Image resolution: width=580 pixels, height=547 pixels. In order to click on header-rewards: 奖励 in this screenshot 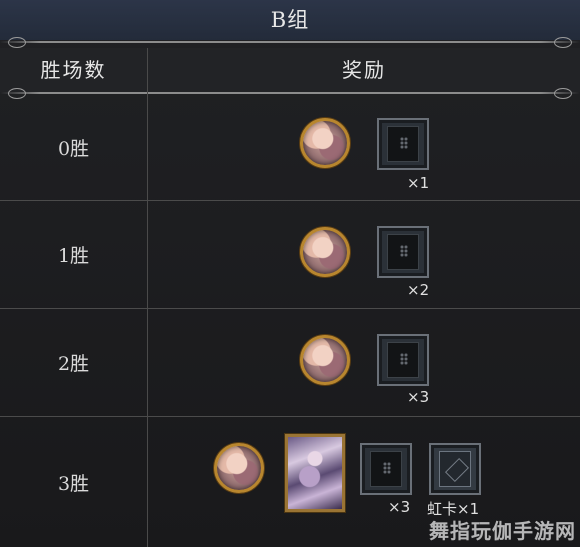, I will do `click(364, 70)`.